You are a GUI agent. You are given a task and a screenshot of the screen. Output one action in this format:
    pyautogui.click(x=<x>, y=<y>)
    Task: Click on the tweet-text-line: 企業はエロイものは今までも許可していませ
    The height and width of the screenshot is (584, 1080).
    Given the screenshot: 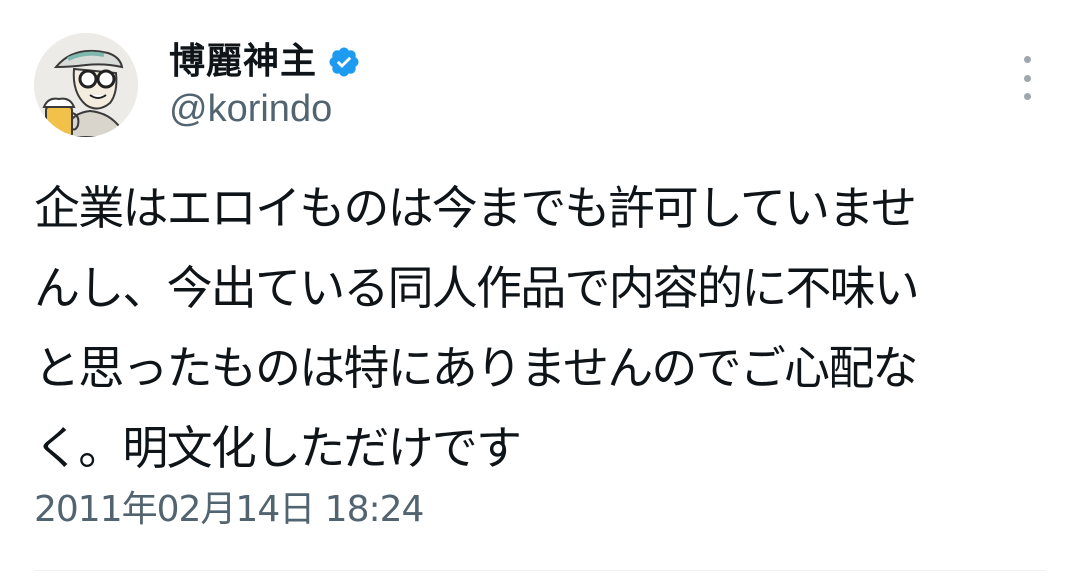 What is the action you would take?
    pyautogui.click(x=475, y=208)
    